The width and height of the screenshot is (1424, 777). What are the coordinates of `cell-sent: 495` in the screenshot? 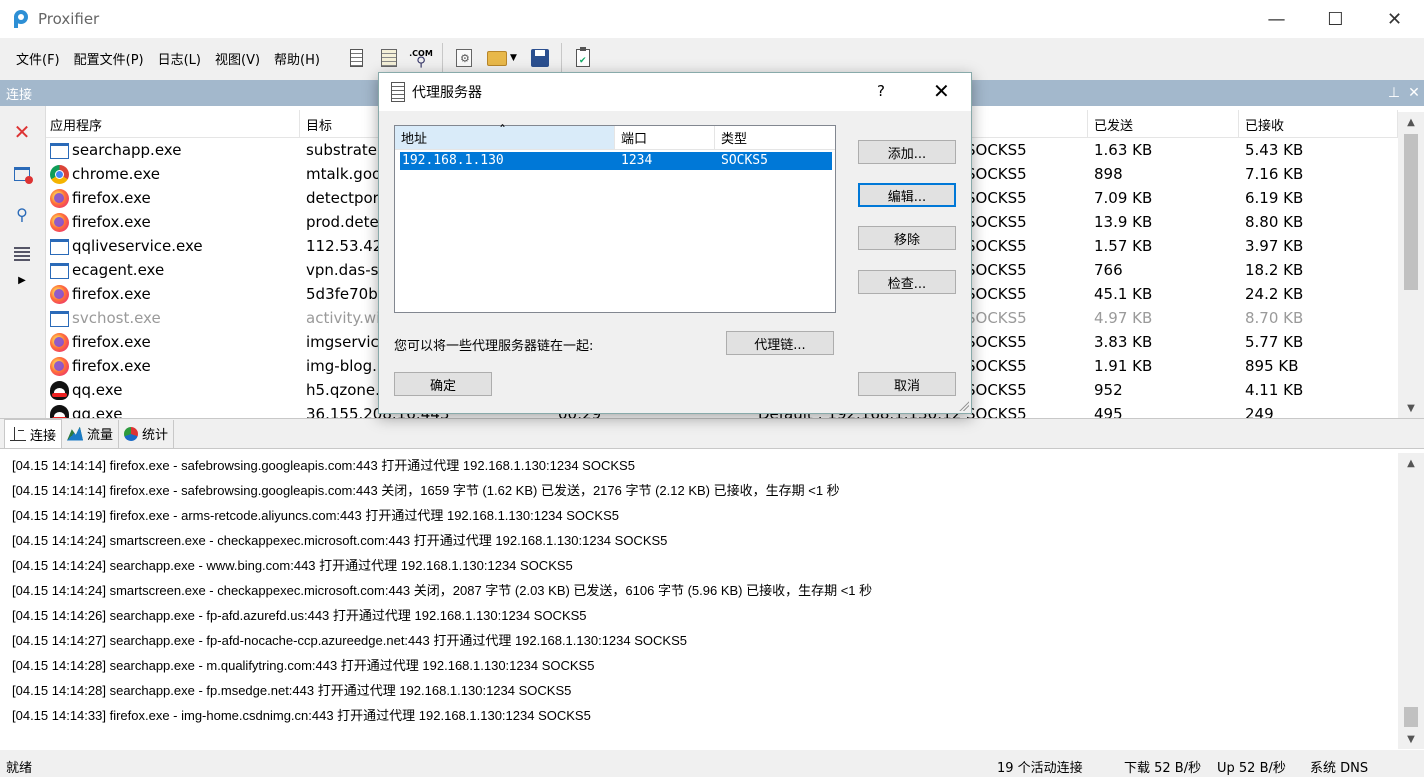 It's located at (1108, 411).